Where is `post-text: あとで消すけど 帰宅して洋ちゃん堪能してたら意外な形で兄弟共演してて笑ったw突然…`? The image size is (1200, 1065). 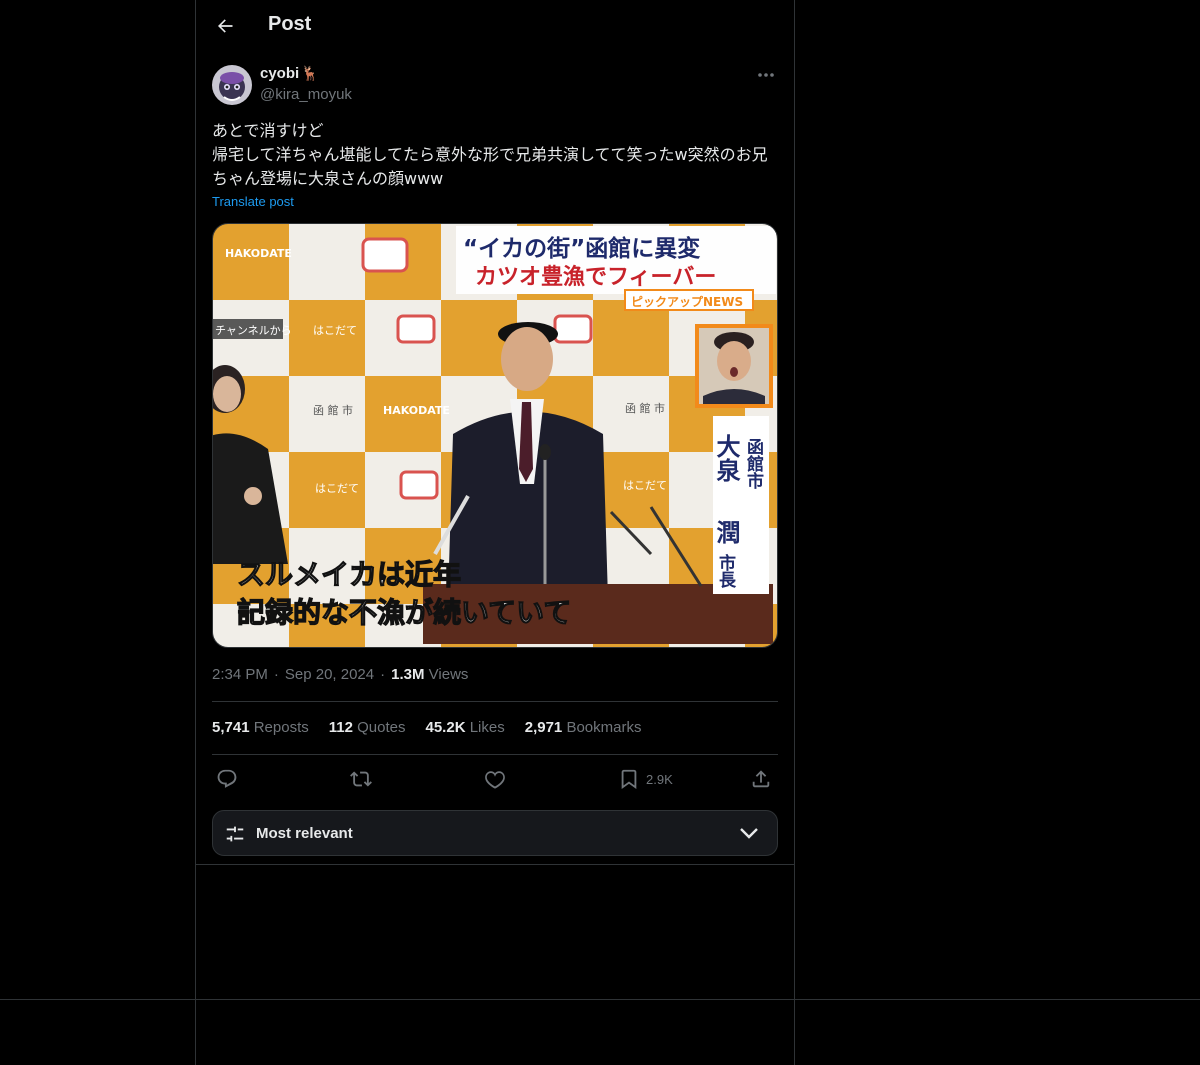
post-text: あとで消すけど 帰宅して洋ちゃん堪能してたら意外な形で兄弟共演してて笑ったw突然… is located at coordinates (490, 154).